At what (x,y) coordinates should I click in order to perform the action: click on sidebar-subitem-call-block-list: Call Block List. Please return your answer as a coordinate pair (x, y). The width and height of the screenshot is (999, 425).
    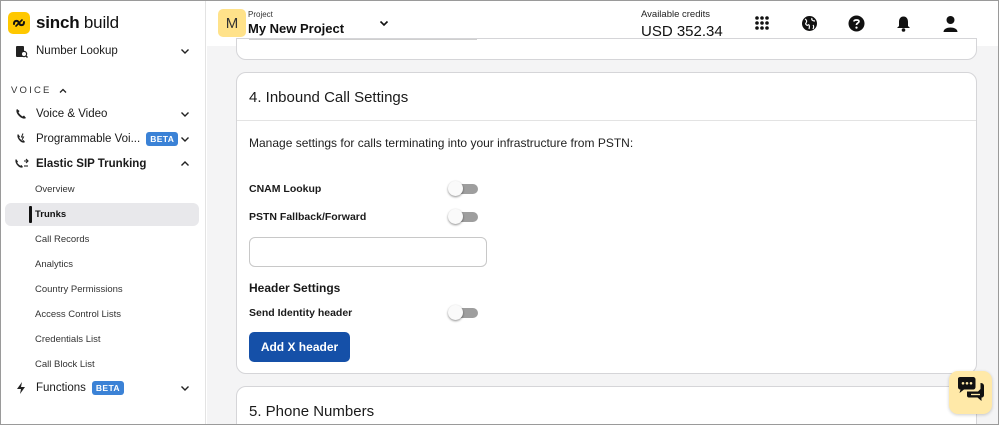
    Looking at the image, I should click on (102, 364).